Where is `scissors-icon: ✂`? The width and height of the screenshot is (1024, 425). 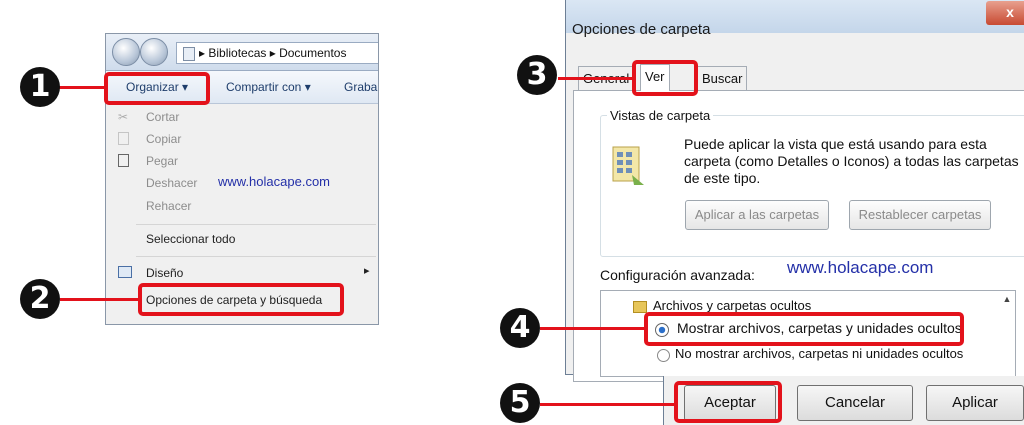
scissors-icon: ✂ is located at coordinates (123, 117).